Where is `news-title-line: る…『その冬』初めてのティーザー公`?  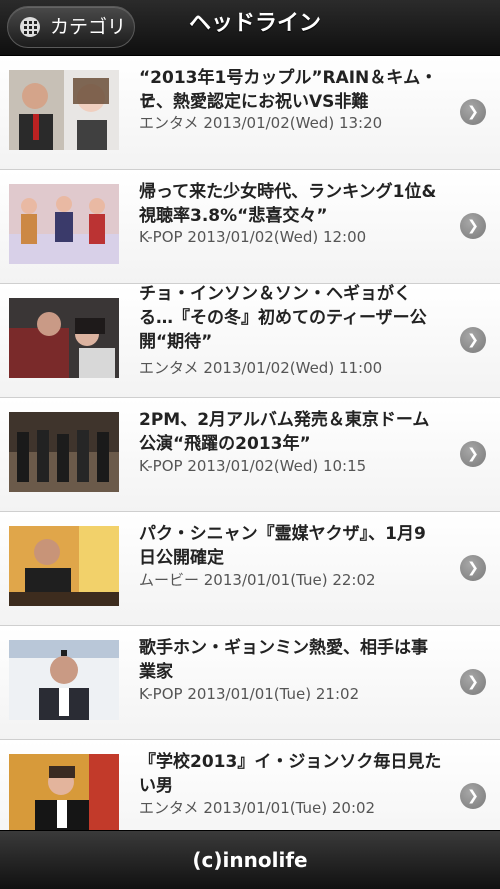
news-title-line: る…『その冬』初めてのティーザー公 is located at coordinates (283, 318).